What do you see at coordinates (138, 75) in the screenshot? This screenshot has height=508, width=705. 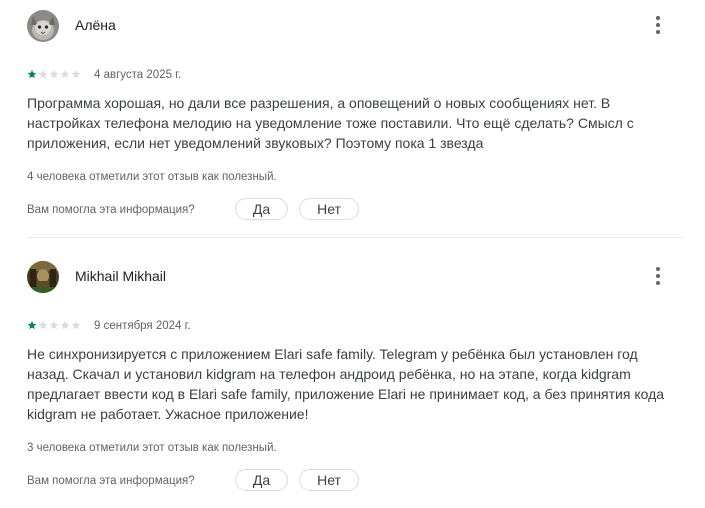 I see `review-date: 4 августа 2025 г.` at bounding box center [138, 75].